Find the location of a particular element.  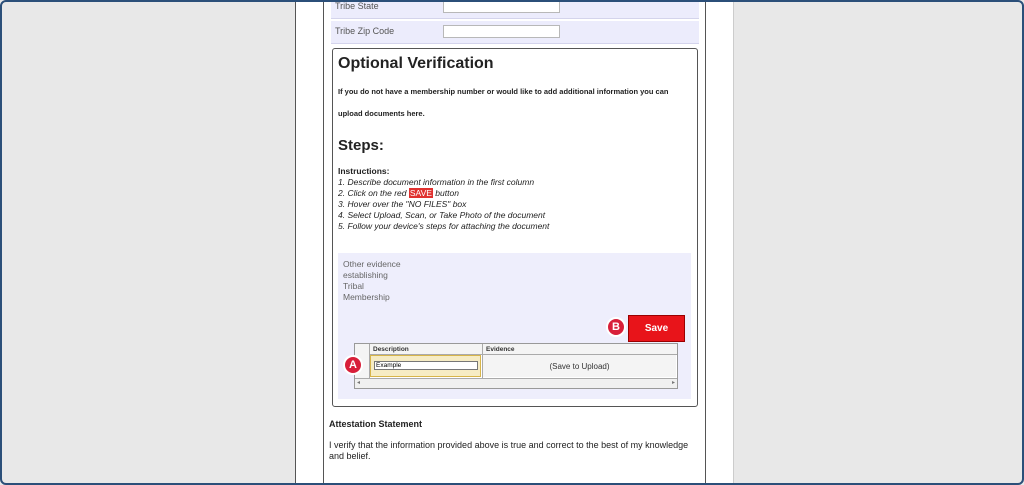

tribe-zip-row: Tribe Zip Code is located at coordinates (515, 32).